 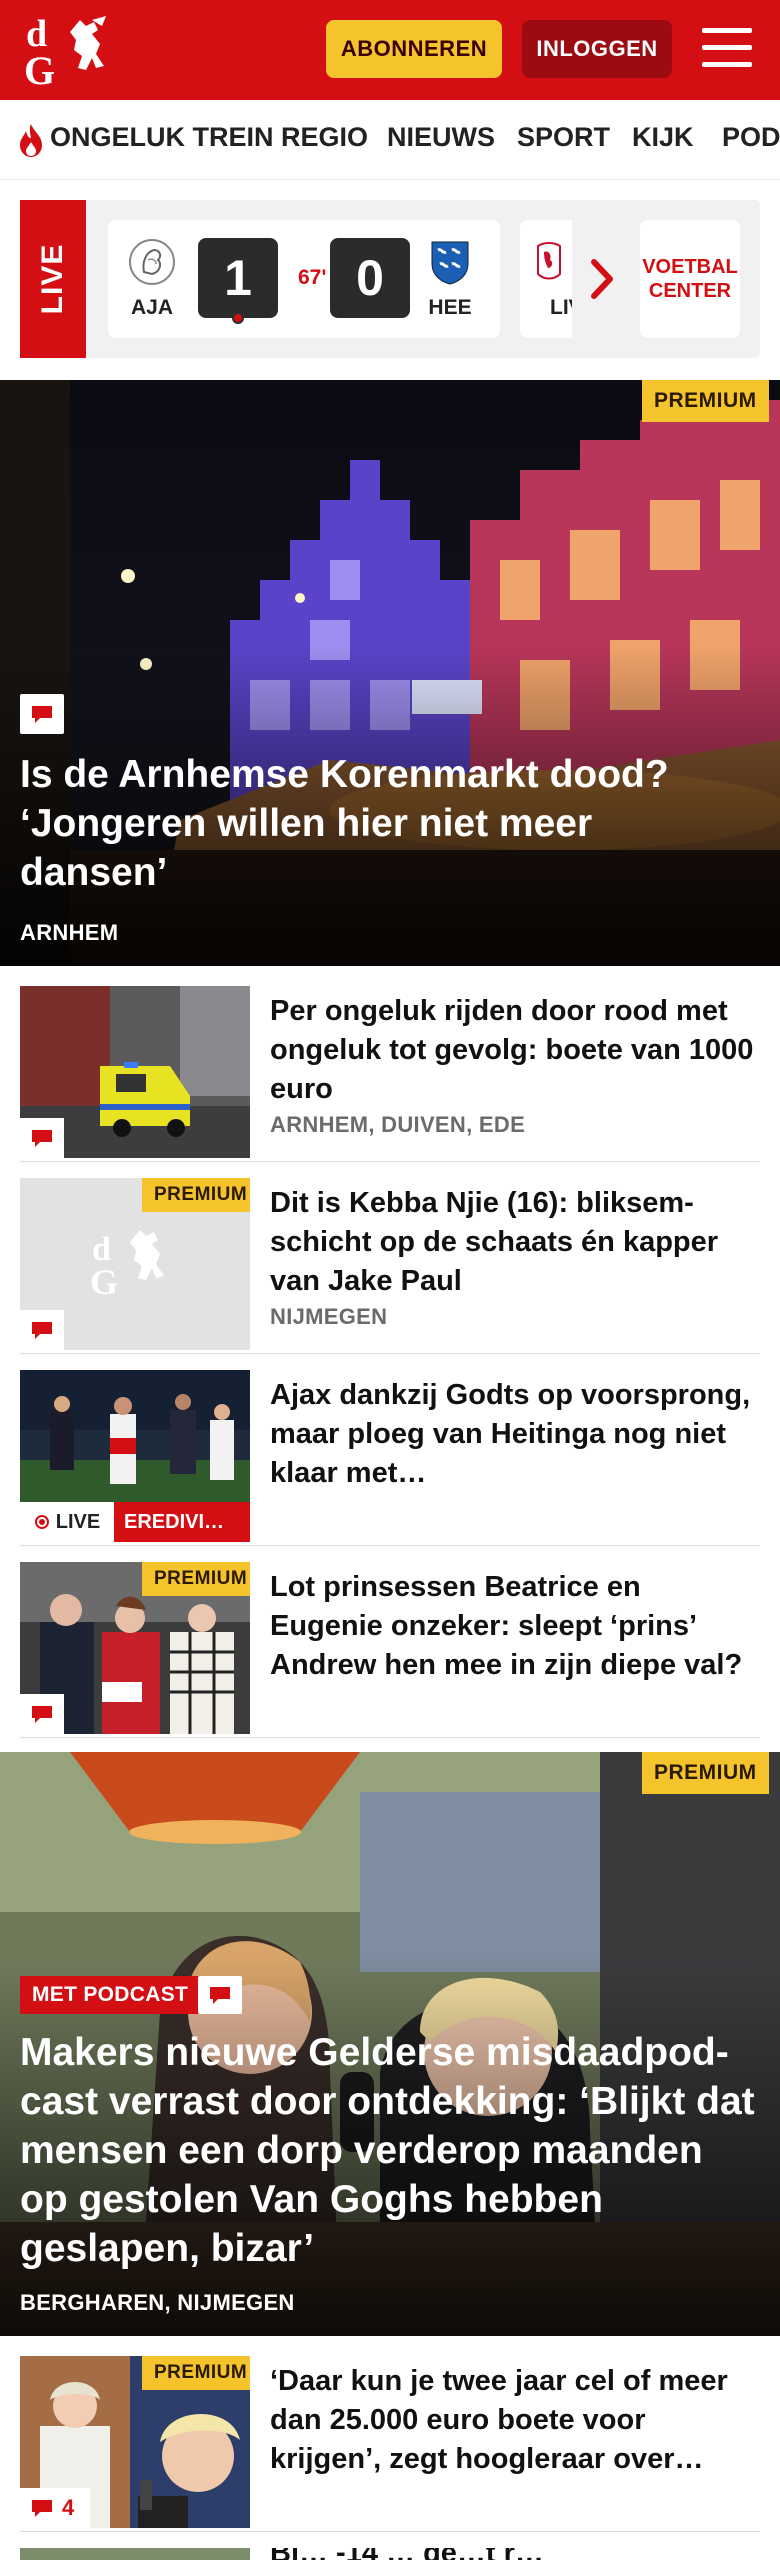 What do you see at coordinates (398, 1124) in the screenshot?
I see `article-location: ARNHEM, DUIVEN, EDE` at bounding box center [398, 1124].